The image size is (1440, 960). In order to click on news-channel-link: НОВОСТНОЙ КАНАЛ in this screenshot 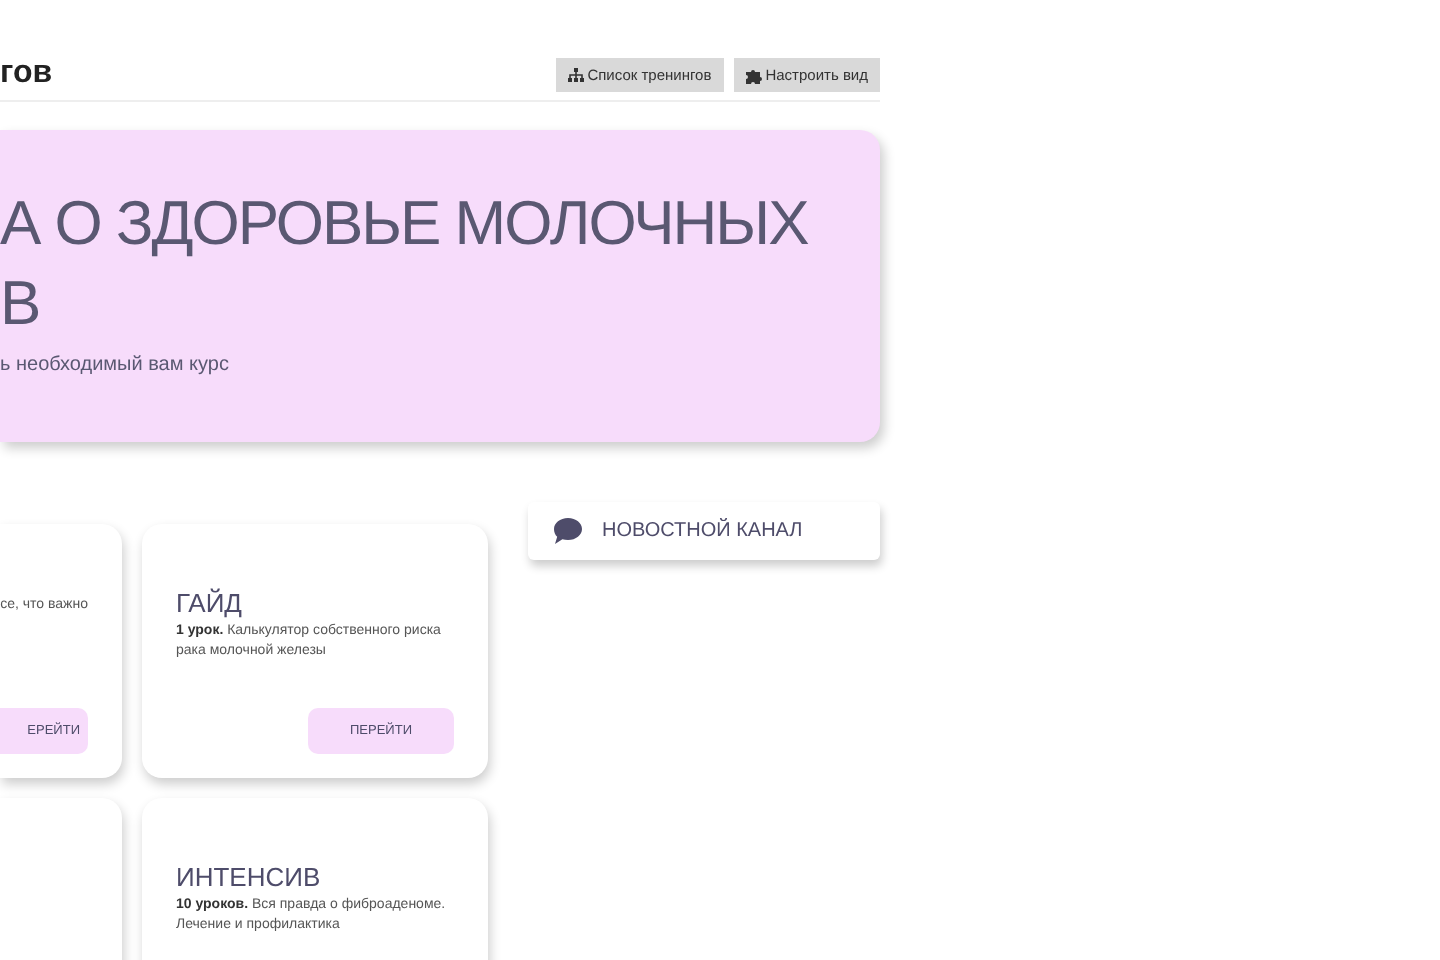, I will do `click(704, 531)`.